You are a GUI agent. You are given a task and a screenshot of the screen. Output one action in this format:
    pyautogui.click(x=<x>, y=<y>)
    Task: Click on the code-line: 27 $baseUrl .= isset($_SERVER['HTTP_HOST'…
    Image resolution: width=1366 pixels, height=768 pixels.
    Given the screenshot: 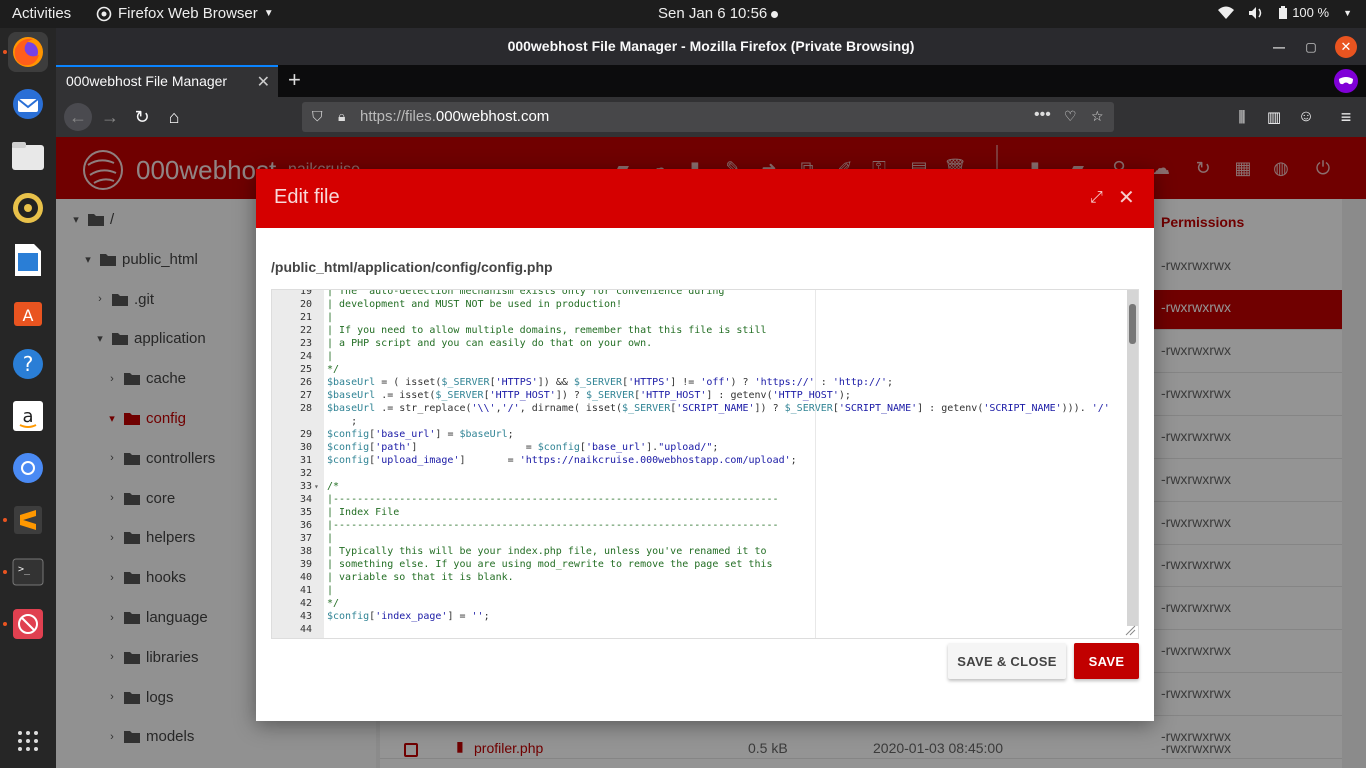 What is the action you would take?
    pyautogui.click(x=702, y=395)
    